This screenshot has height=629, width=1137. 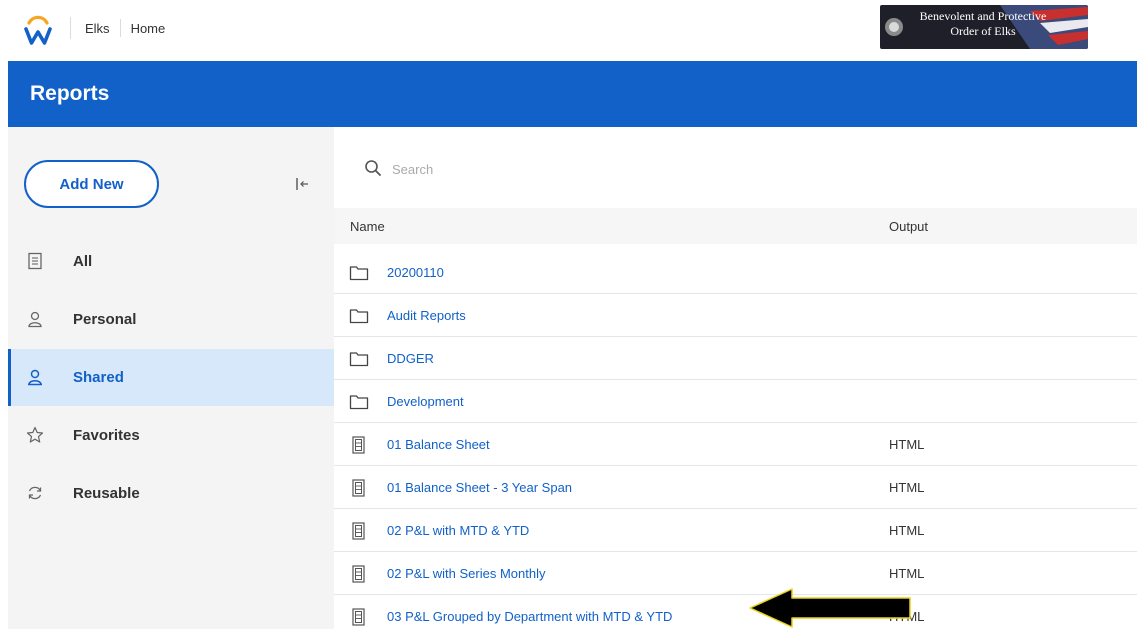 What do you see at coordinates (735, 272) in the screenshot?
I see `folder-row: 20200110` at bounding box center [735, 272].